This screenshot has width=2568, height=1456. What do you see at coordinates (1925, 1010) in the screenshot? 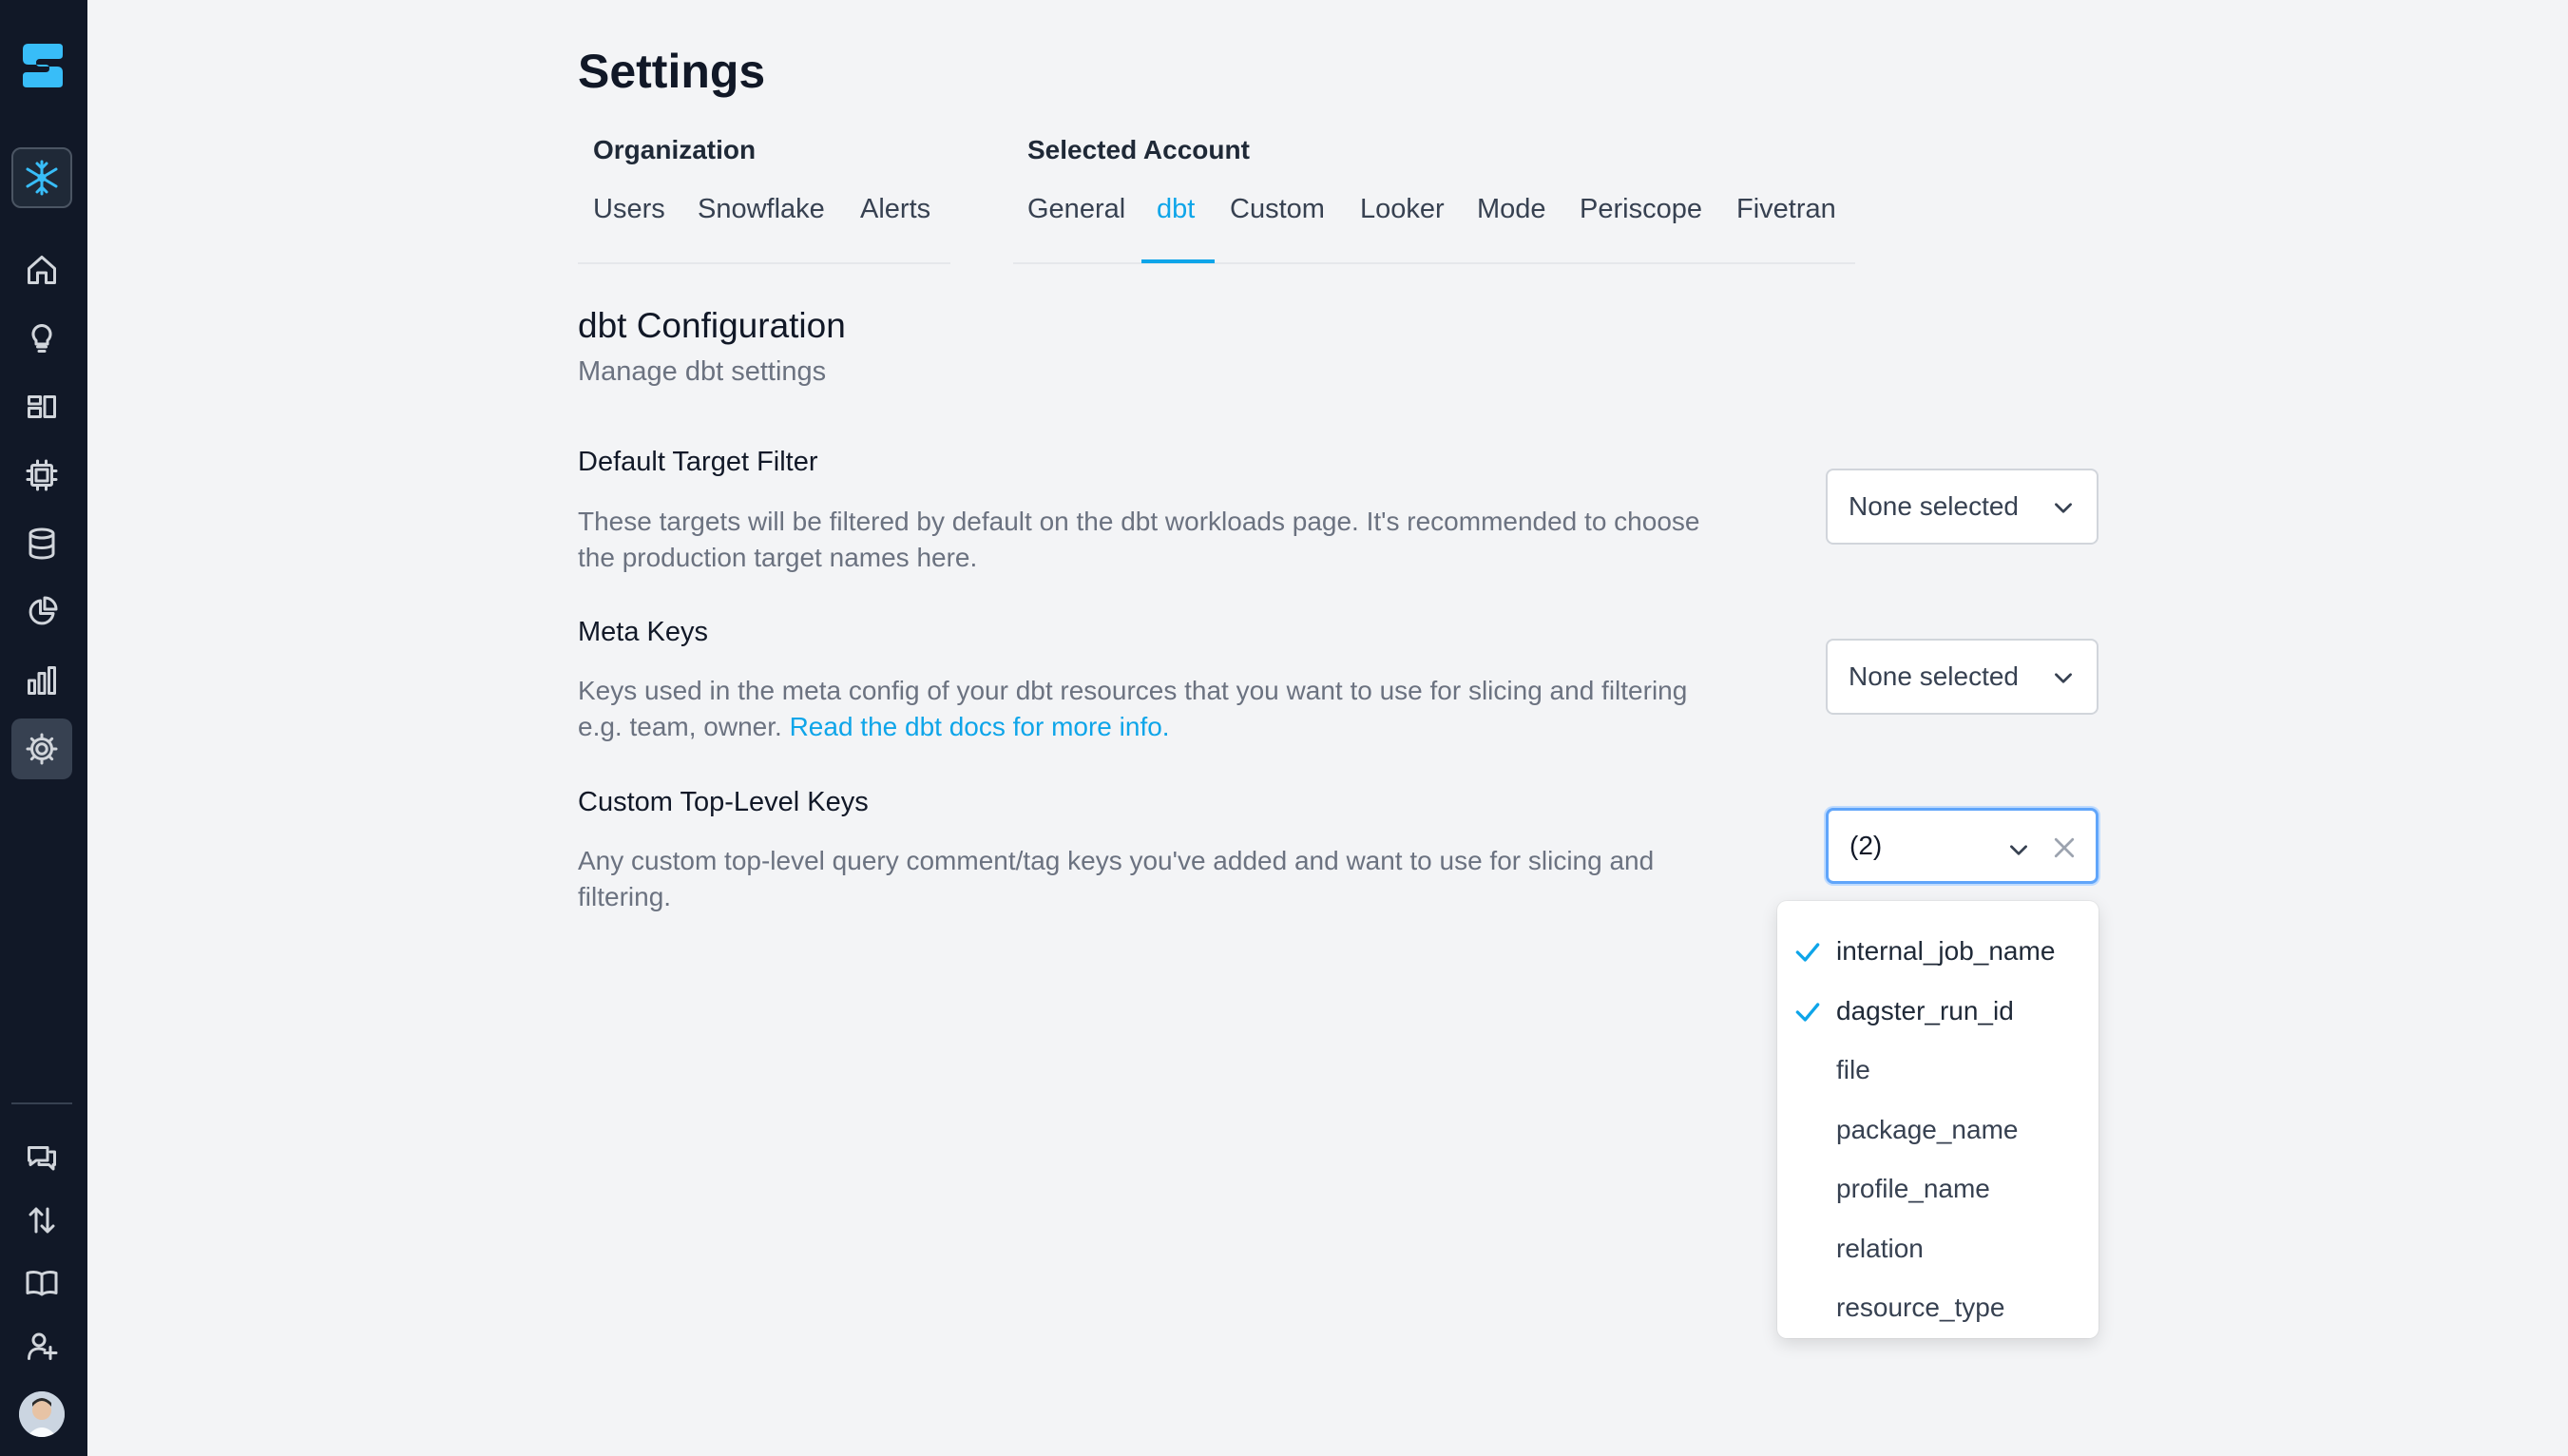
I see `dropdown-option-label: dagster_run_id` at bounding box center [1925, 1010].